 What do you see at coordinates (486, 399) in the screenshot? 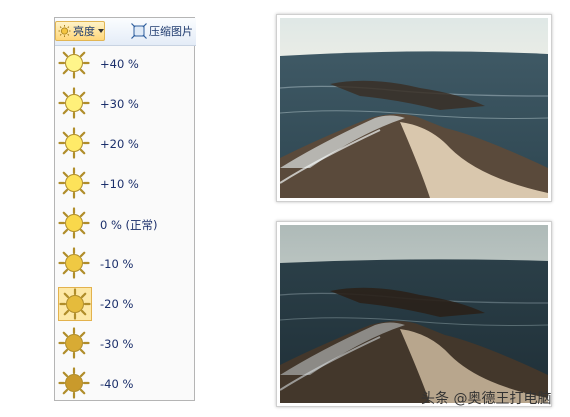
I see `watermark-text: 头条 @奥德王打电脑` at bounding box center [486, 399].